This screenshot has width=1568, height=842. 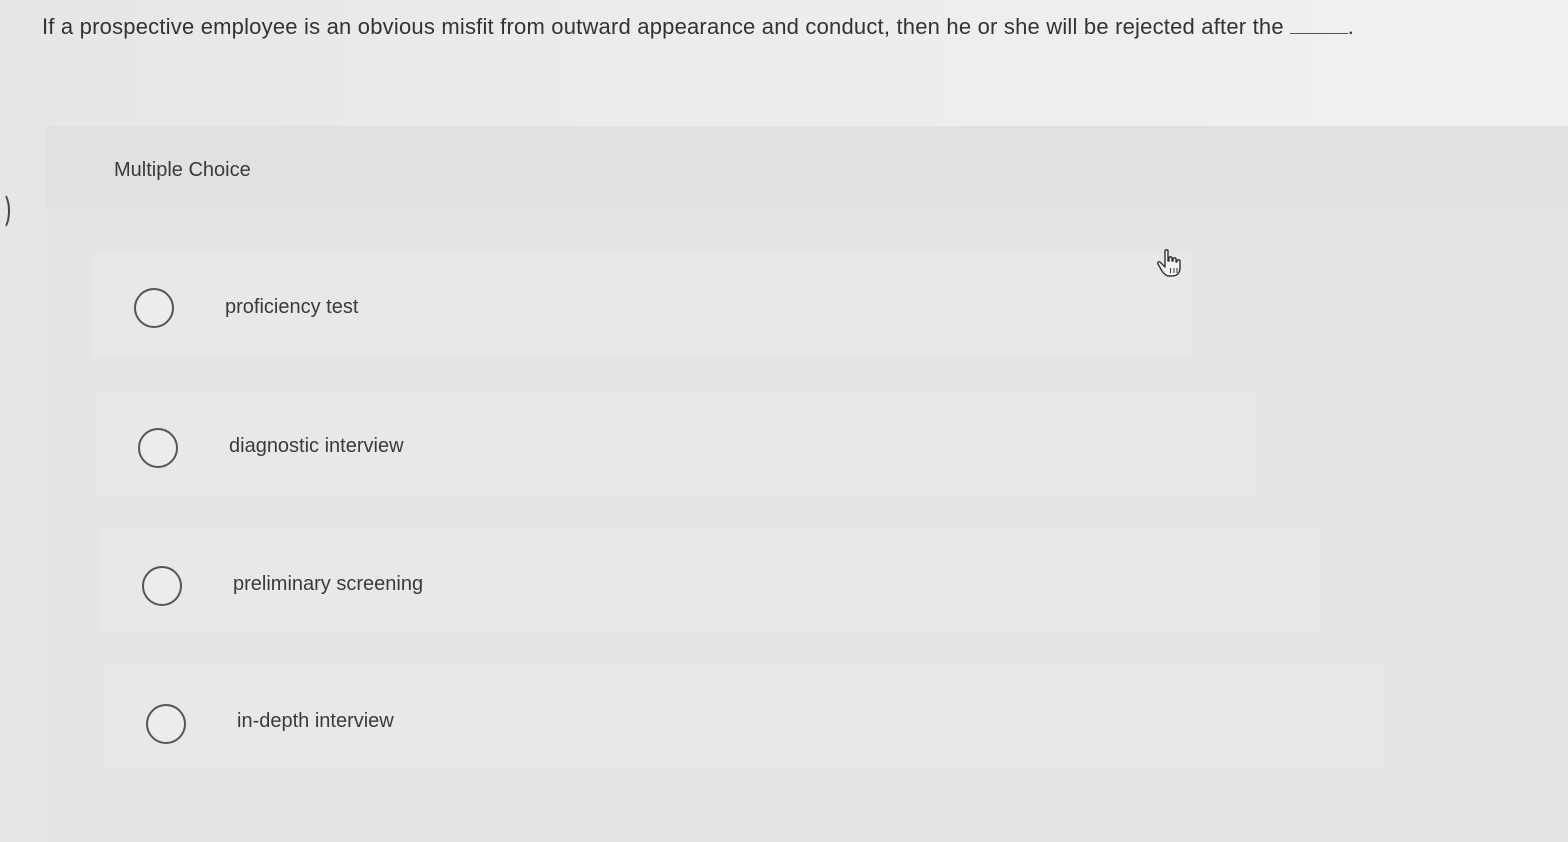 What do you see at coordinates (182, 170) in the screenshot?
I see `multiple-choice-label: Multiple Choice` at bounding box center [182, 170].